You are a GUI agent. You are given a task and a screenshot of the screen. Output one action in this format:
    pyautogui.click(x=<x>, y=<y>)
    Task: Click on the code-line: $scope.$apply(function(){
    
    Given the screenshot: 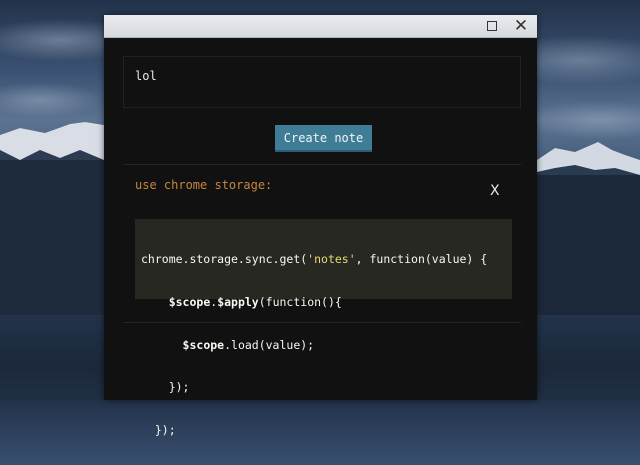 What is the action you would take?
    pyautogui.click(x=255, y=302)
    